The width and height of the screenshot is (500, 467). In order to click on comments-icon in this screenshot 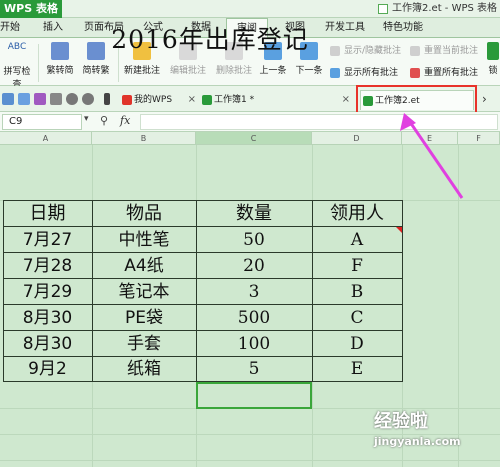, I will do `click(335, 73)`.